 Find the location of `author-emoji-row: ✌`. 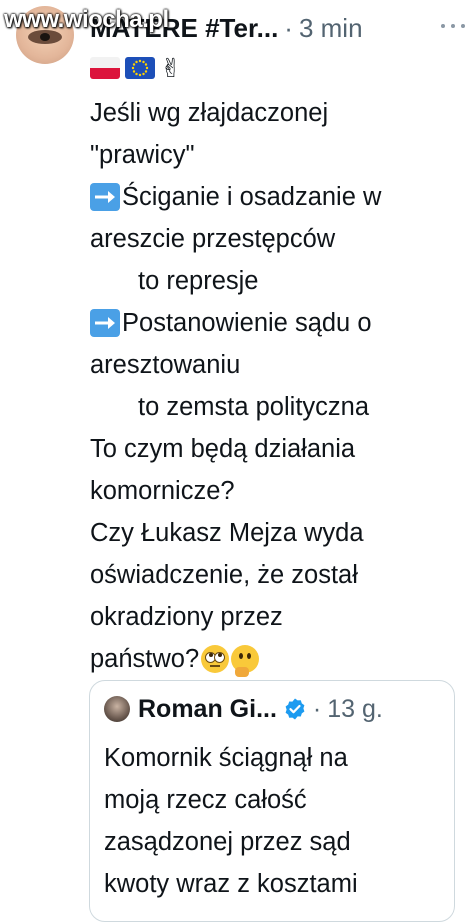

author-emoji-row: ✌ is located at coordinates (136, 68).